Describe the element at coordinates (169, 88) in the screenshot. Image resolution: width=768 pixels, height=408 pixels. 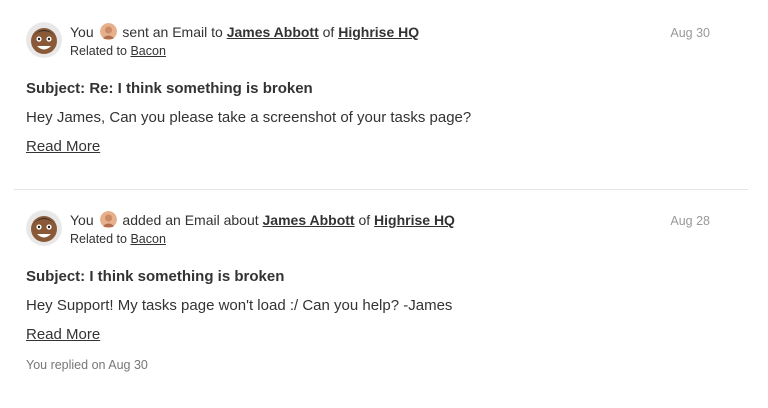
I see `email-subject: Subject: Re: I think something is broken` at that location.